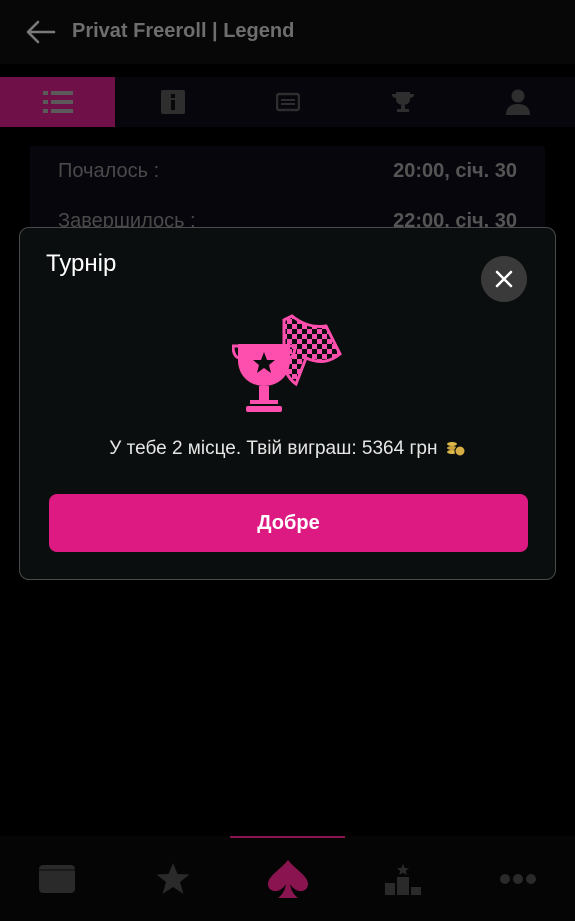 Image resolution: width=575 pixels, height=921 pixels. I want to click on trophy-flag-icon, so click(287, 363).